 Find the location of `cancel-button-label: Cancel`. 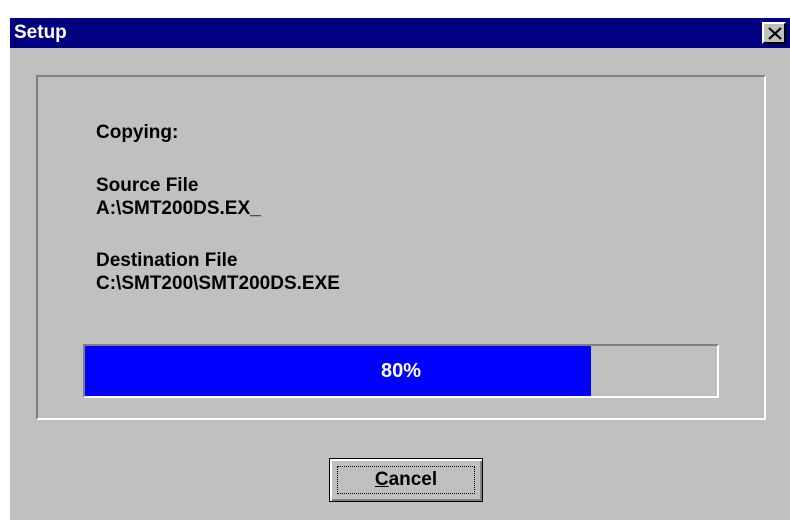

cancel-button-label: Cancel is located at coordinates (406, 480).